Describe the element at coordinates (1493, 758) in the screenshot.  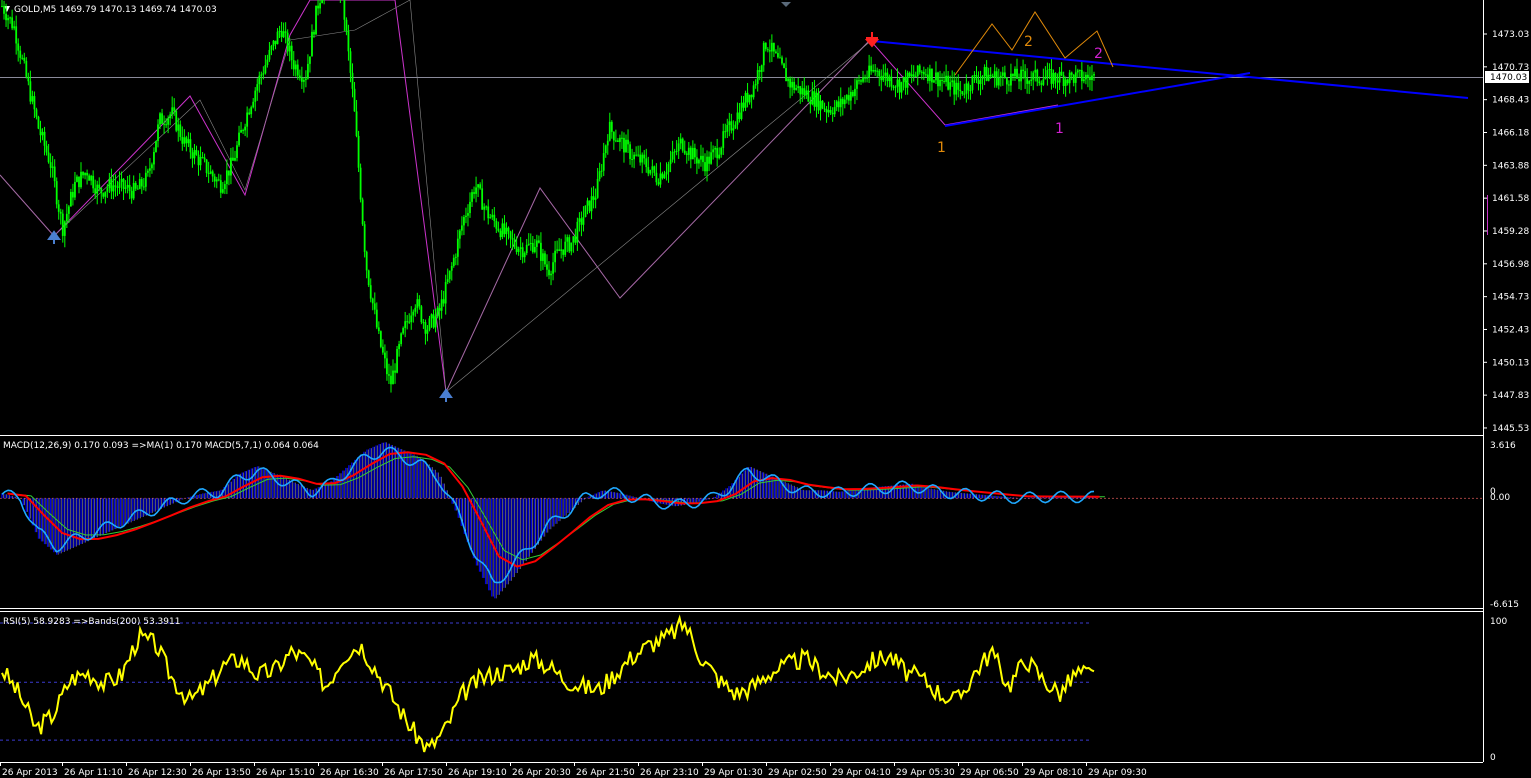
I see `rsi-axis-min: 0` at that location.